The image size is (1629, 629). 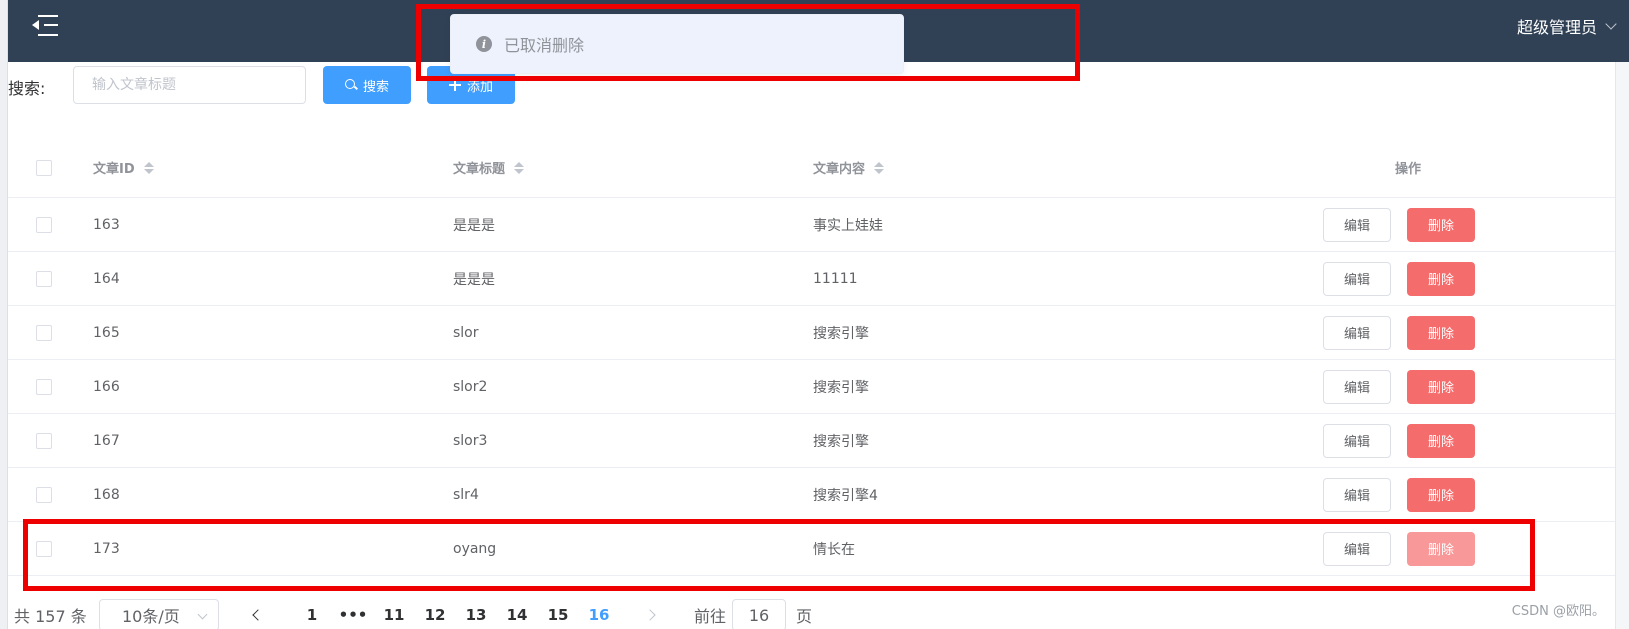 What do you see at coordinates (466, 332) in the screenshot?
I see `cell-title: slor` at bounding box center [466, 332].